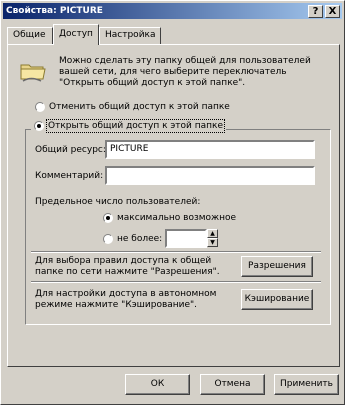 This screenshot has height=405, width=345. Describe the element at coordinates (139, 107) in the screenshot. I see `deny-sharing-label: Отменить общий доступ к этой папке` at that location.